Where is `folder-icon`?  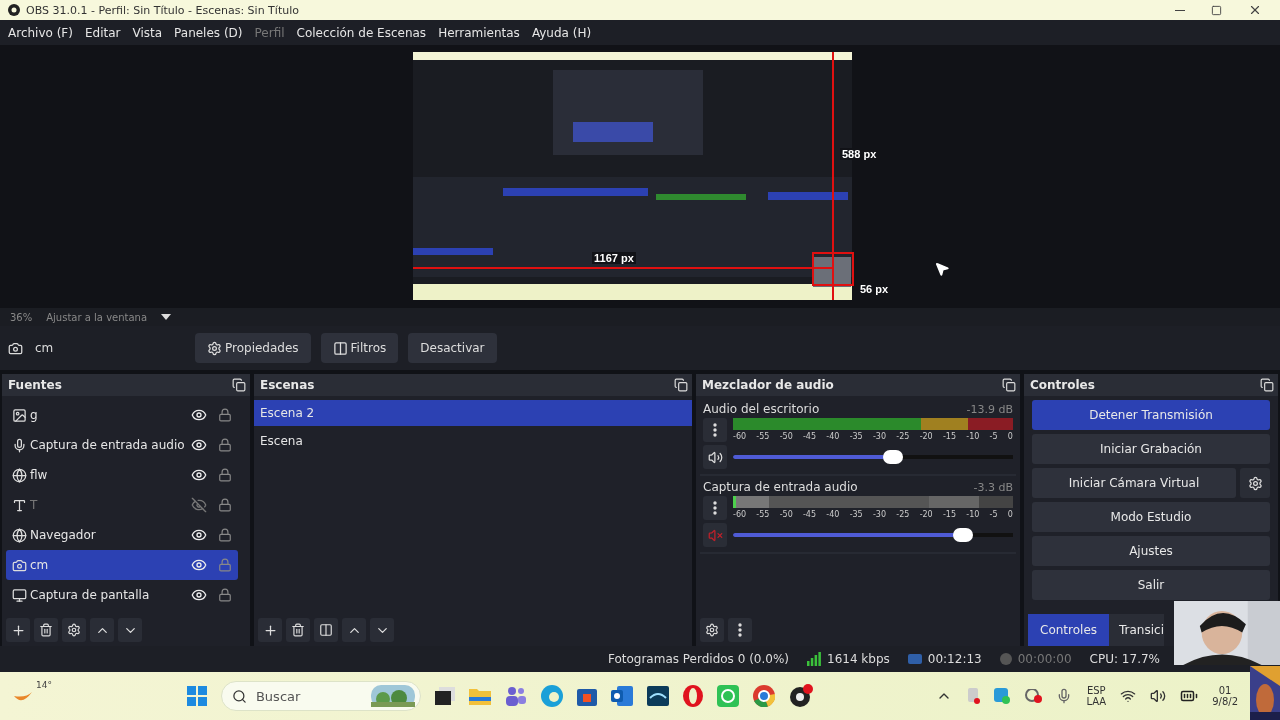 folder-icon is located at coordinates (479, 696).